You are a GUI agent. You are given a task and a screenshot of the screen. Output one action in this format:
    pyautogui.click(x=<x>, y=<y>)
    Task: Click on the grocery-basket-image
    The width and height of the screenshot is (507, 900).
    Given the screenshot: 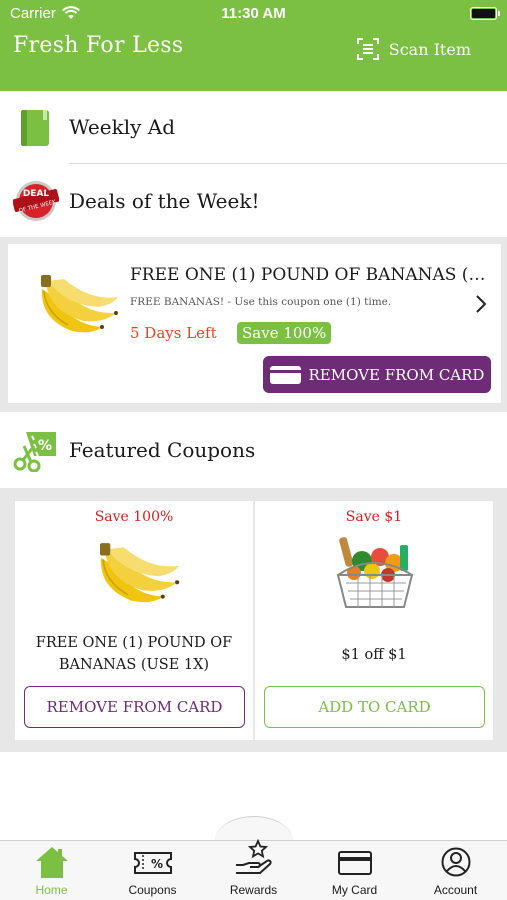 What is the action you would take?
    pyautogui.click(x=375, y=572)
    